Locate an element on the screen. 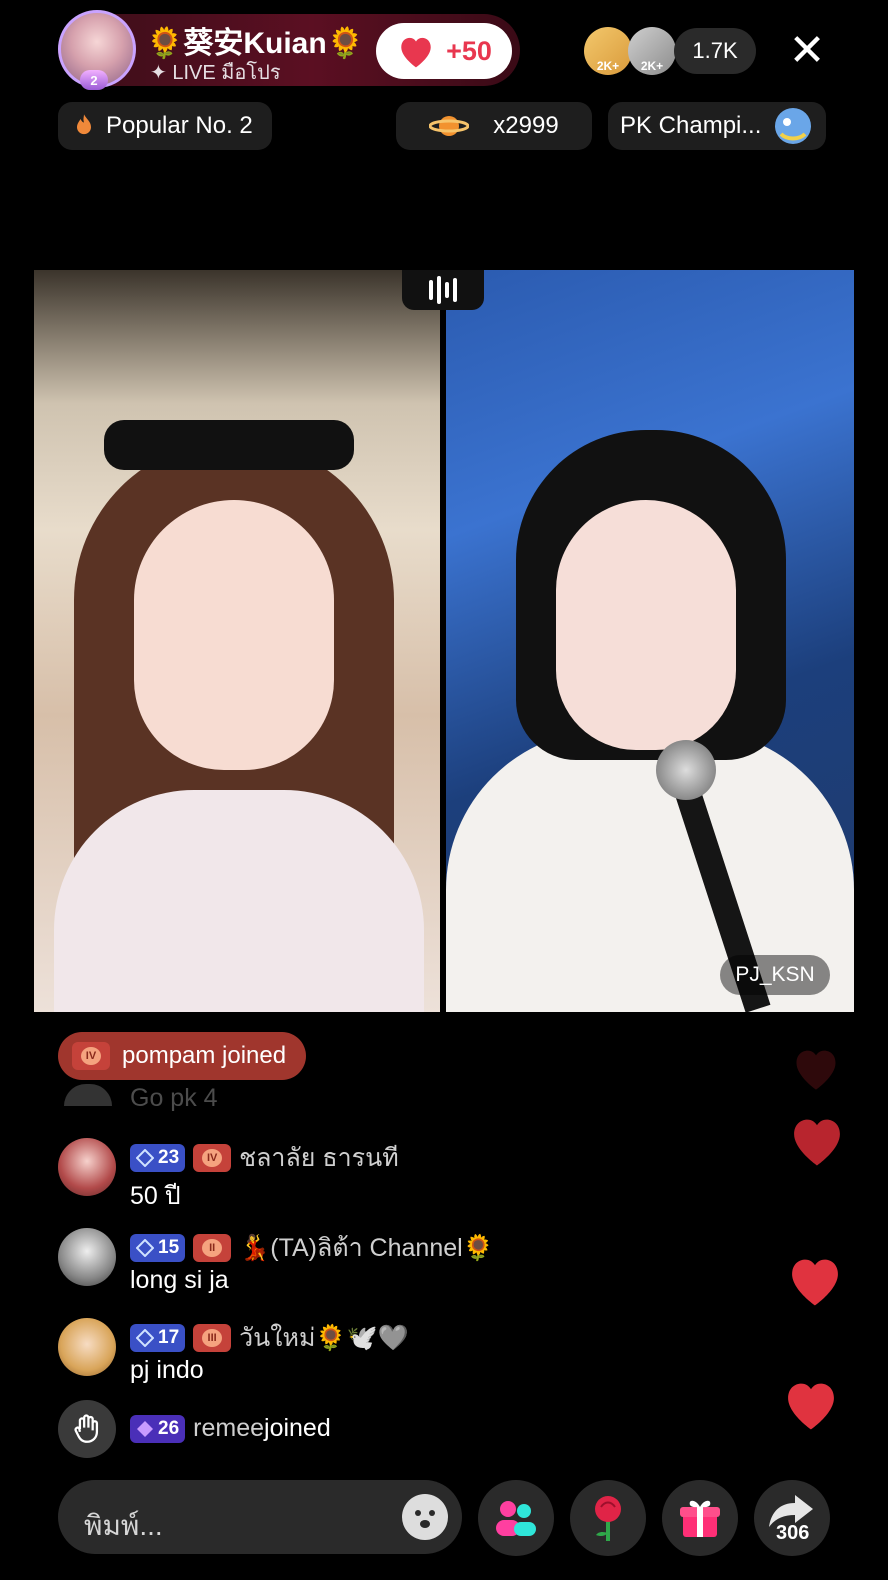 Image resolution: width=888 pixels, height=1580 pixels. join-event: 26 remee joined is located at coordinates (408, 1429).